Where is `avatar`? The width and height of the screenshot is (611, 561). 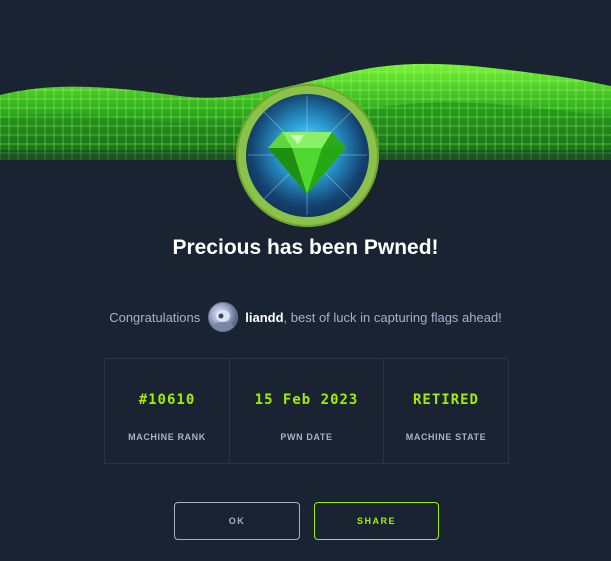
avatar is located at coordinates (223, 317).